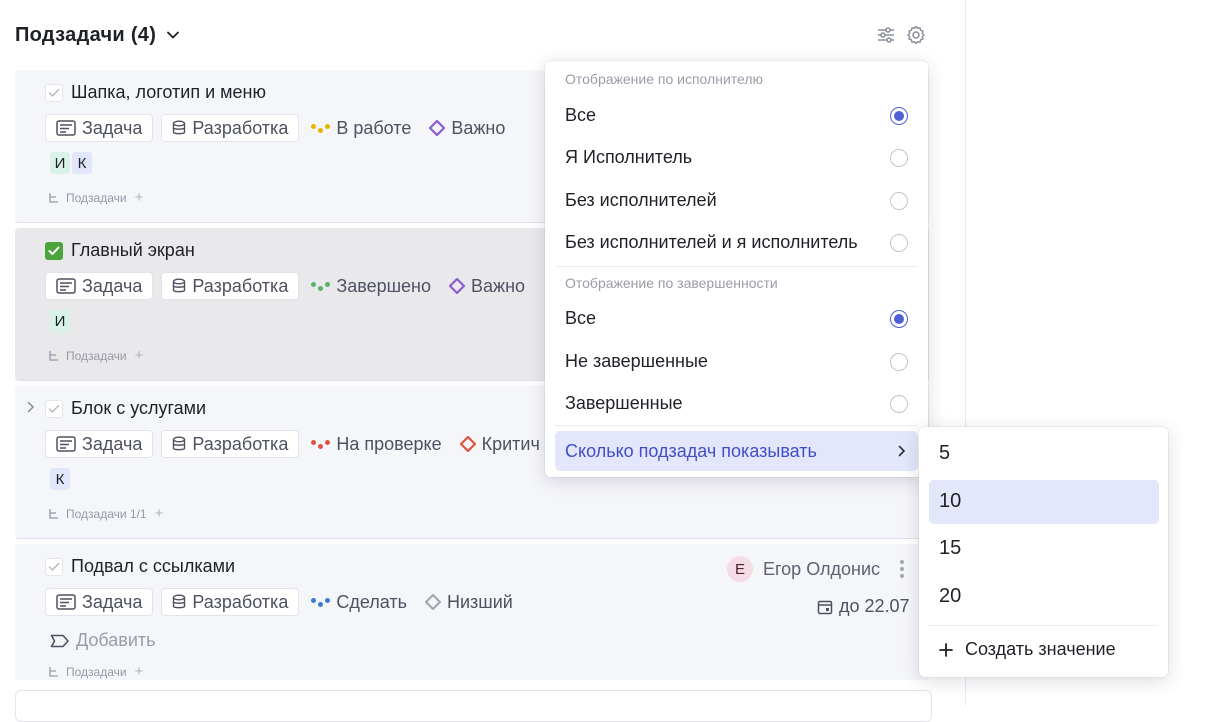 Image resolution: width=1208 pixels, height=722 pixels. I want to click on plus-icon, so click(946, 649).